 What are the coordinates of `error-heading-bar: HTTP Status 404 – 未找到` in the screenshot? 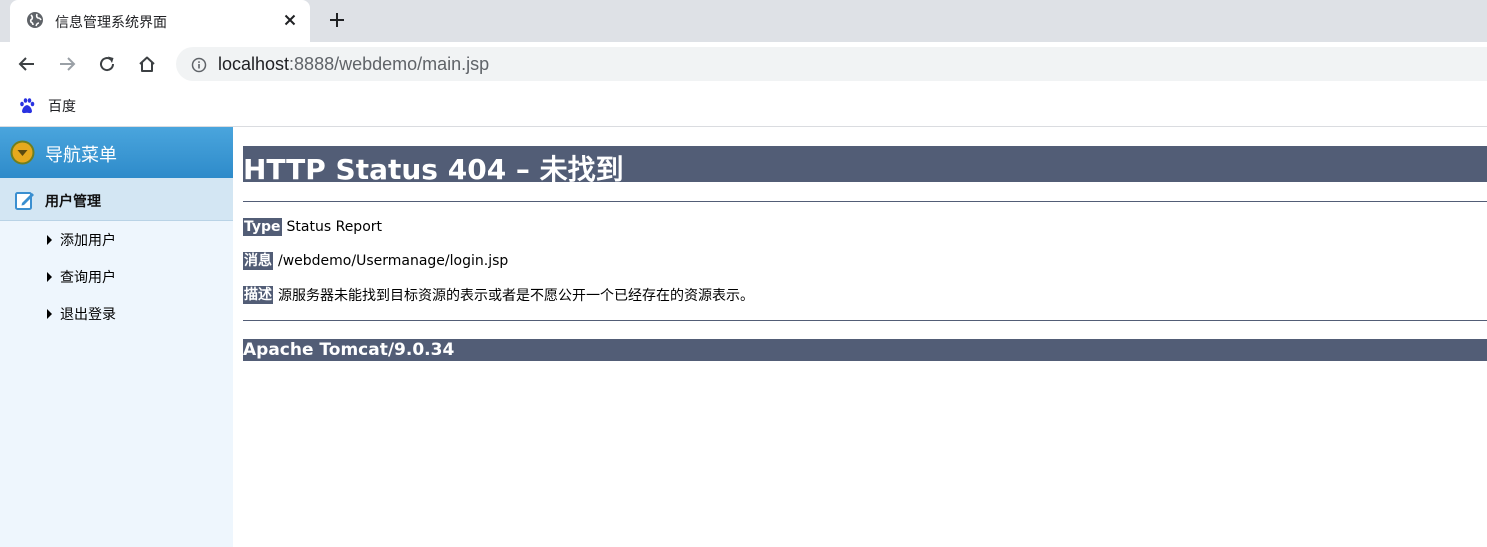 It's located at (865, 166).